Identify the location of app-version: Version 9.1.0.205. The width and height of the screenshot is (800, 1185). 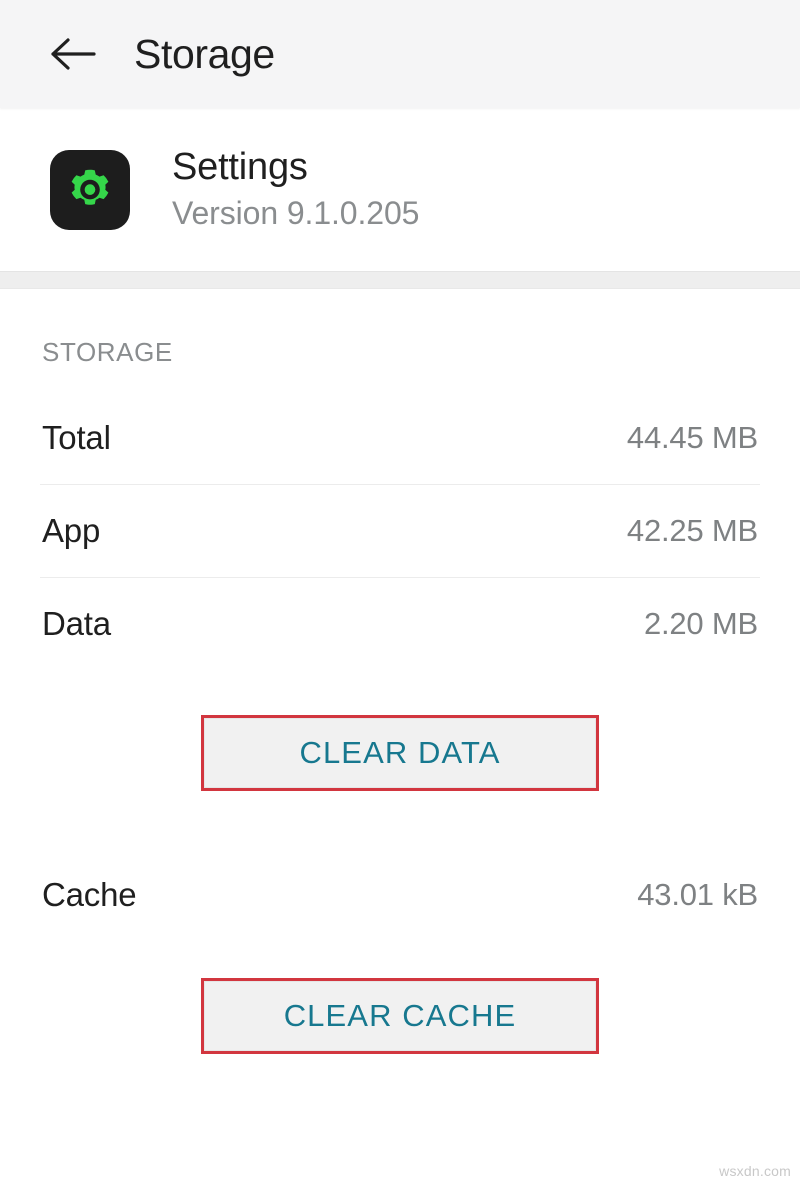
(296, 213).